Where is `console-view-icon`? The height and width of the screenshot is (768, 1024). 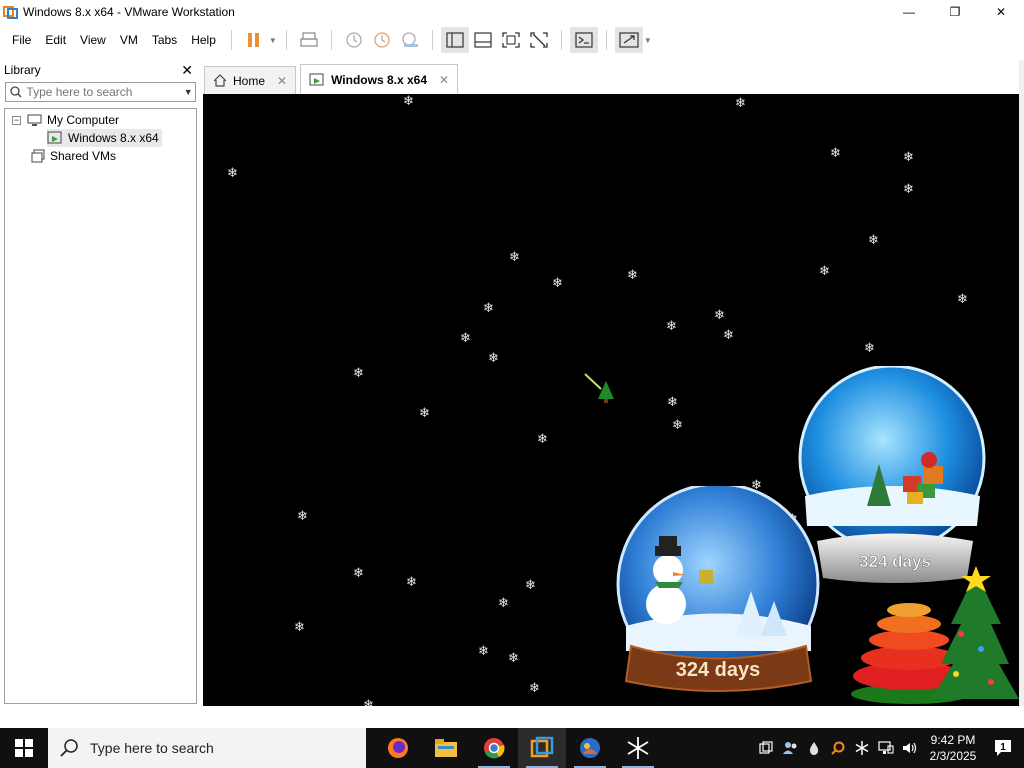 console-view-icon is located at coordinates (583, 40).